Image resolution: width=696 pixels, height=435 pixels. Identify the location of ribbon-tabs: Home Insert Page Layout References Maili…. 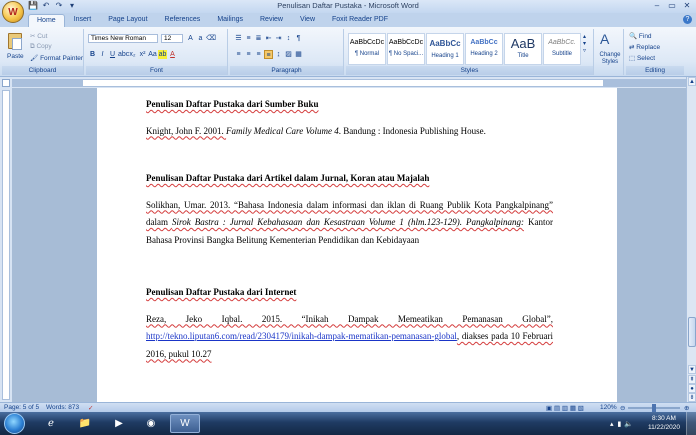
(348, 20).